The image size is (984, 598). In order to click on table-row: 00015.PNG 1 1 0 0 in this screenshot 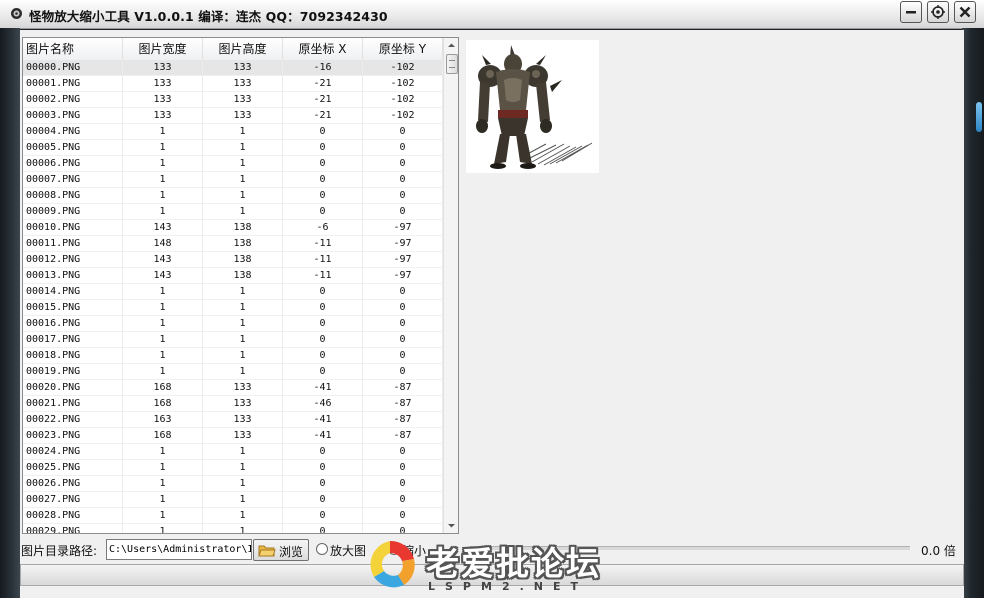, I will do `click(233, 308)`.